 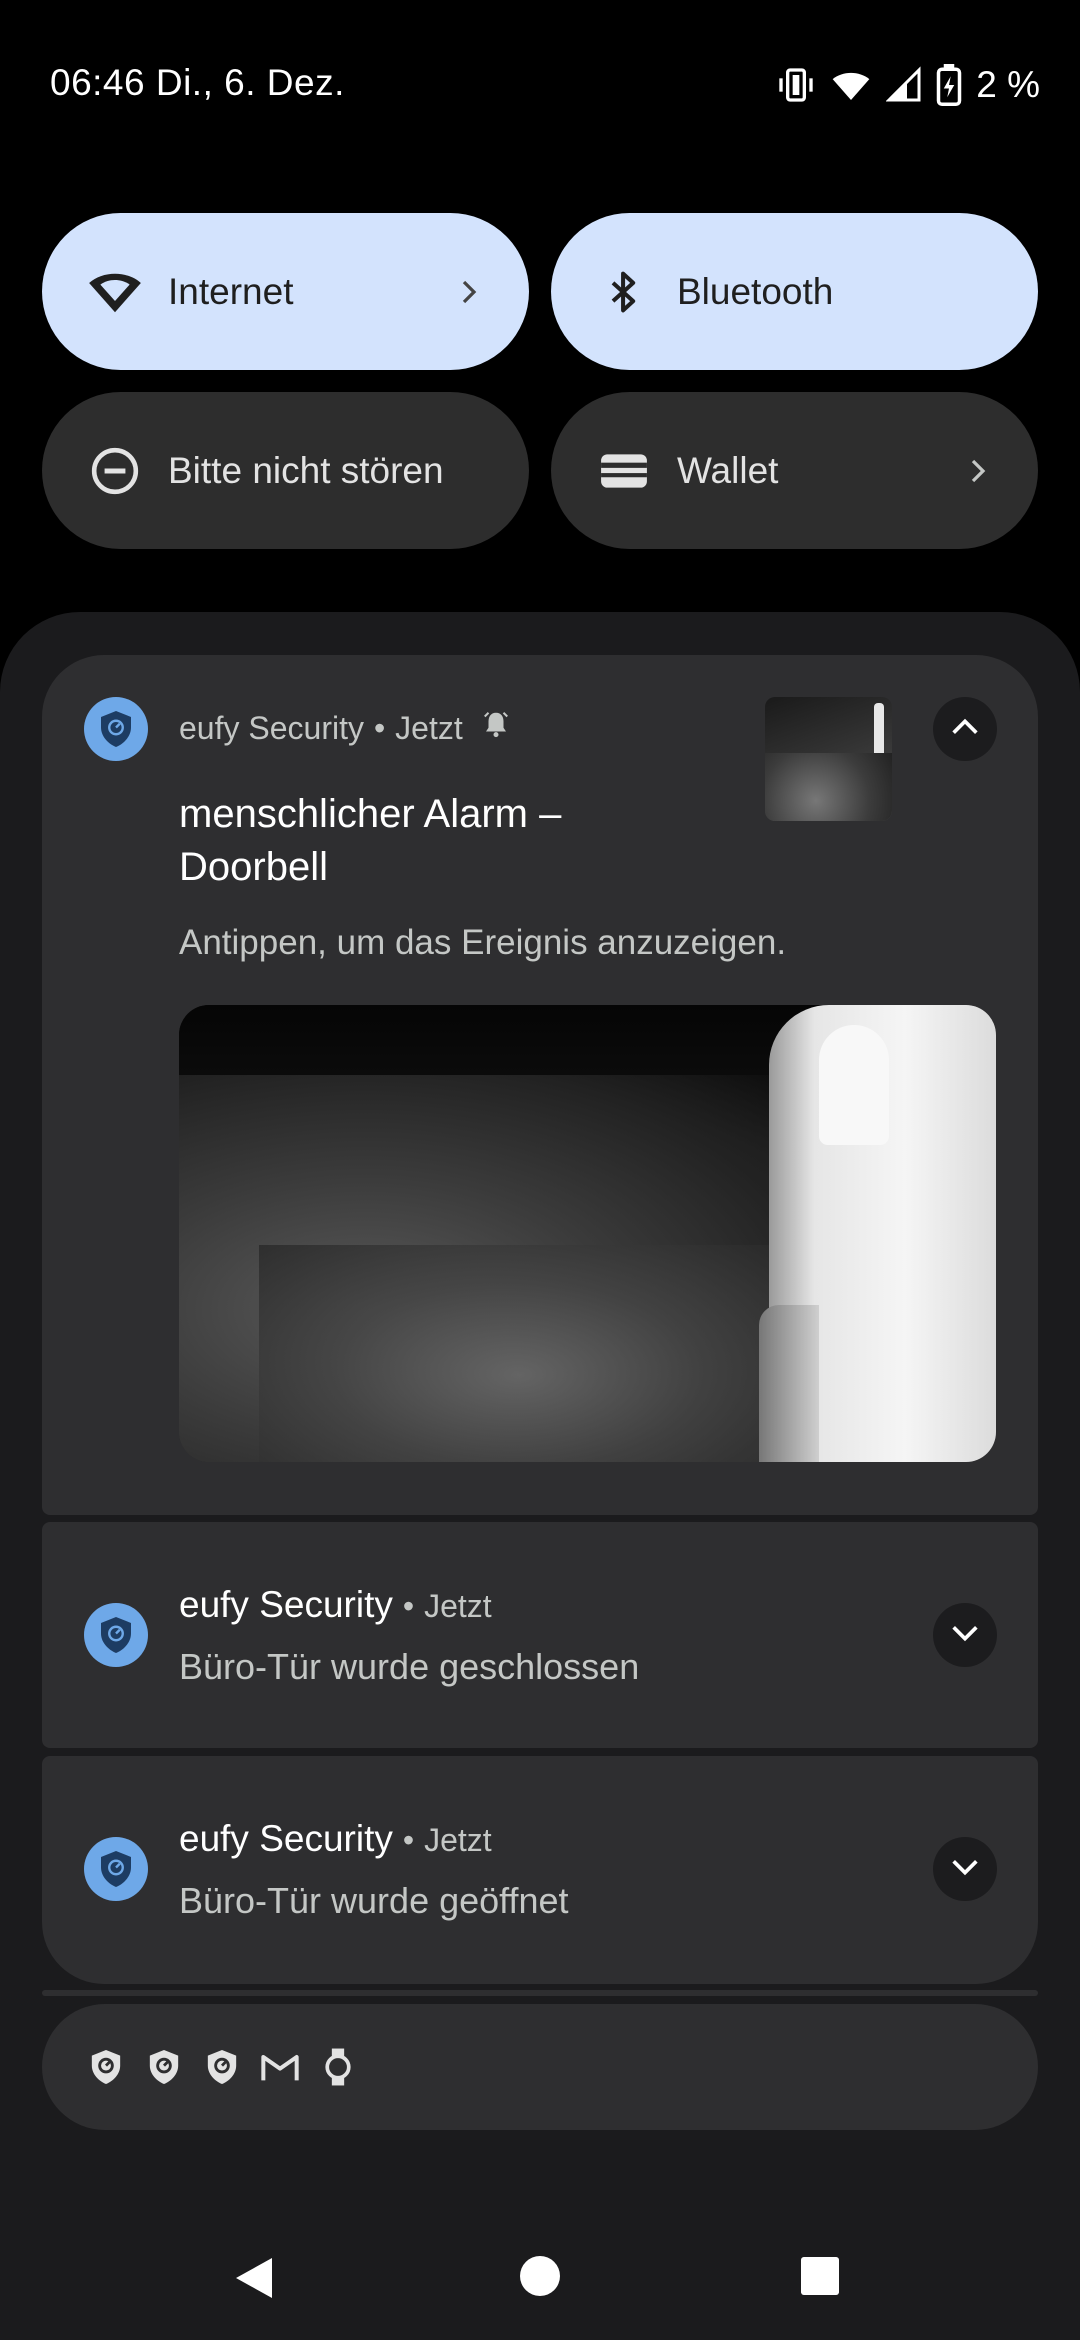 I want to click on qs-tile-wallet: Wallet, so click(x=794, y=470).